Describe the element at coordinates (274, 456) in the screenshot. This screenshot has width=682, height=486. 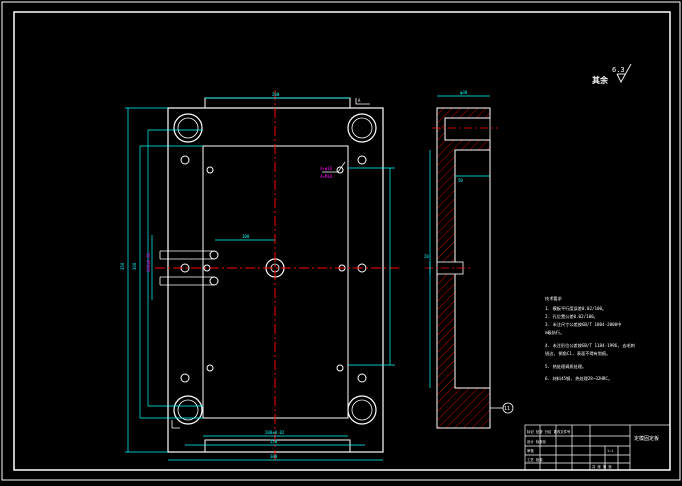
I see `dim-bottom-width-3: 300` at that location.